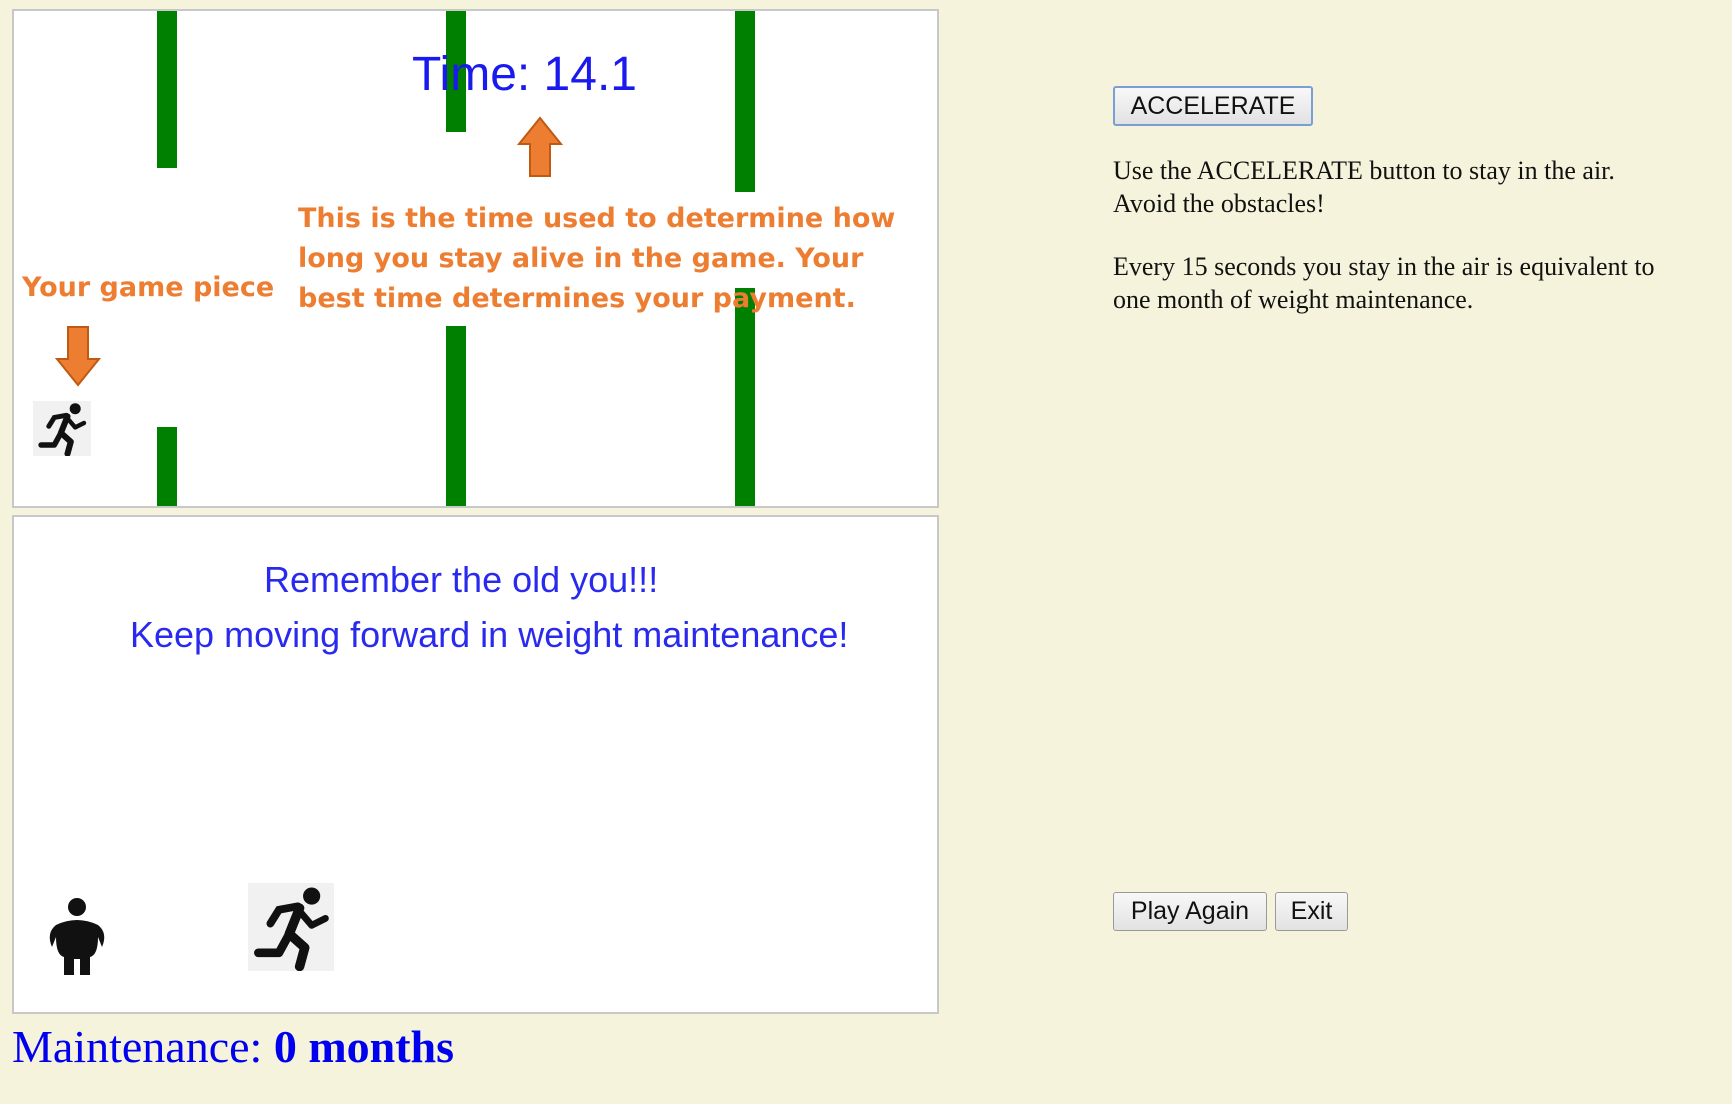 The image size is (1732, 1104). Describe the element at coordinates (1213, 106) in the screenshot. I see `accelerate-button: ACCELERATE` at that location.